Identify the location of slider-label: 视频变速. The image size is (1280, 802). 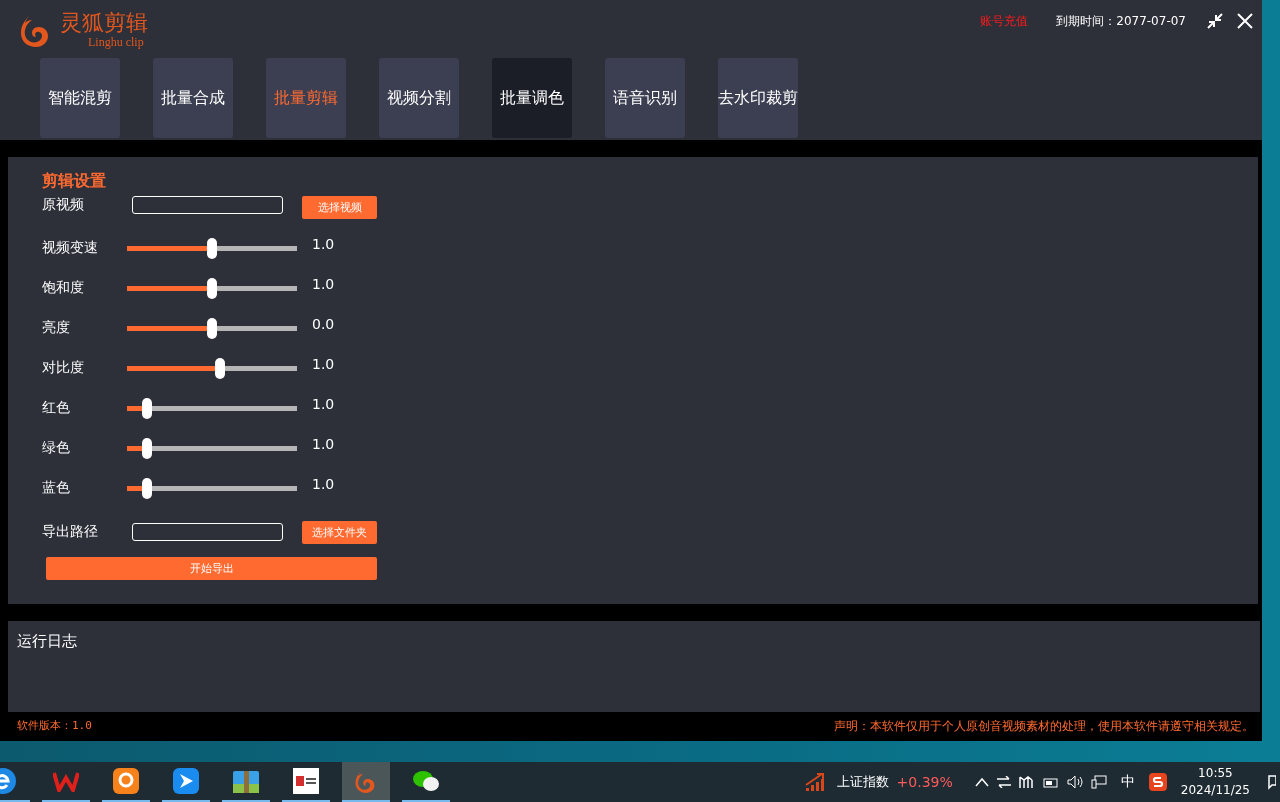
(70, 248).